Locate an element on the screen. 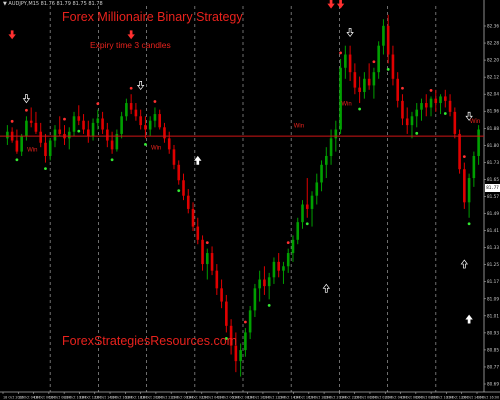  y-tick-label: 81.33 is located at coordinates (493, 247).